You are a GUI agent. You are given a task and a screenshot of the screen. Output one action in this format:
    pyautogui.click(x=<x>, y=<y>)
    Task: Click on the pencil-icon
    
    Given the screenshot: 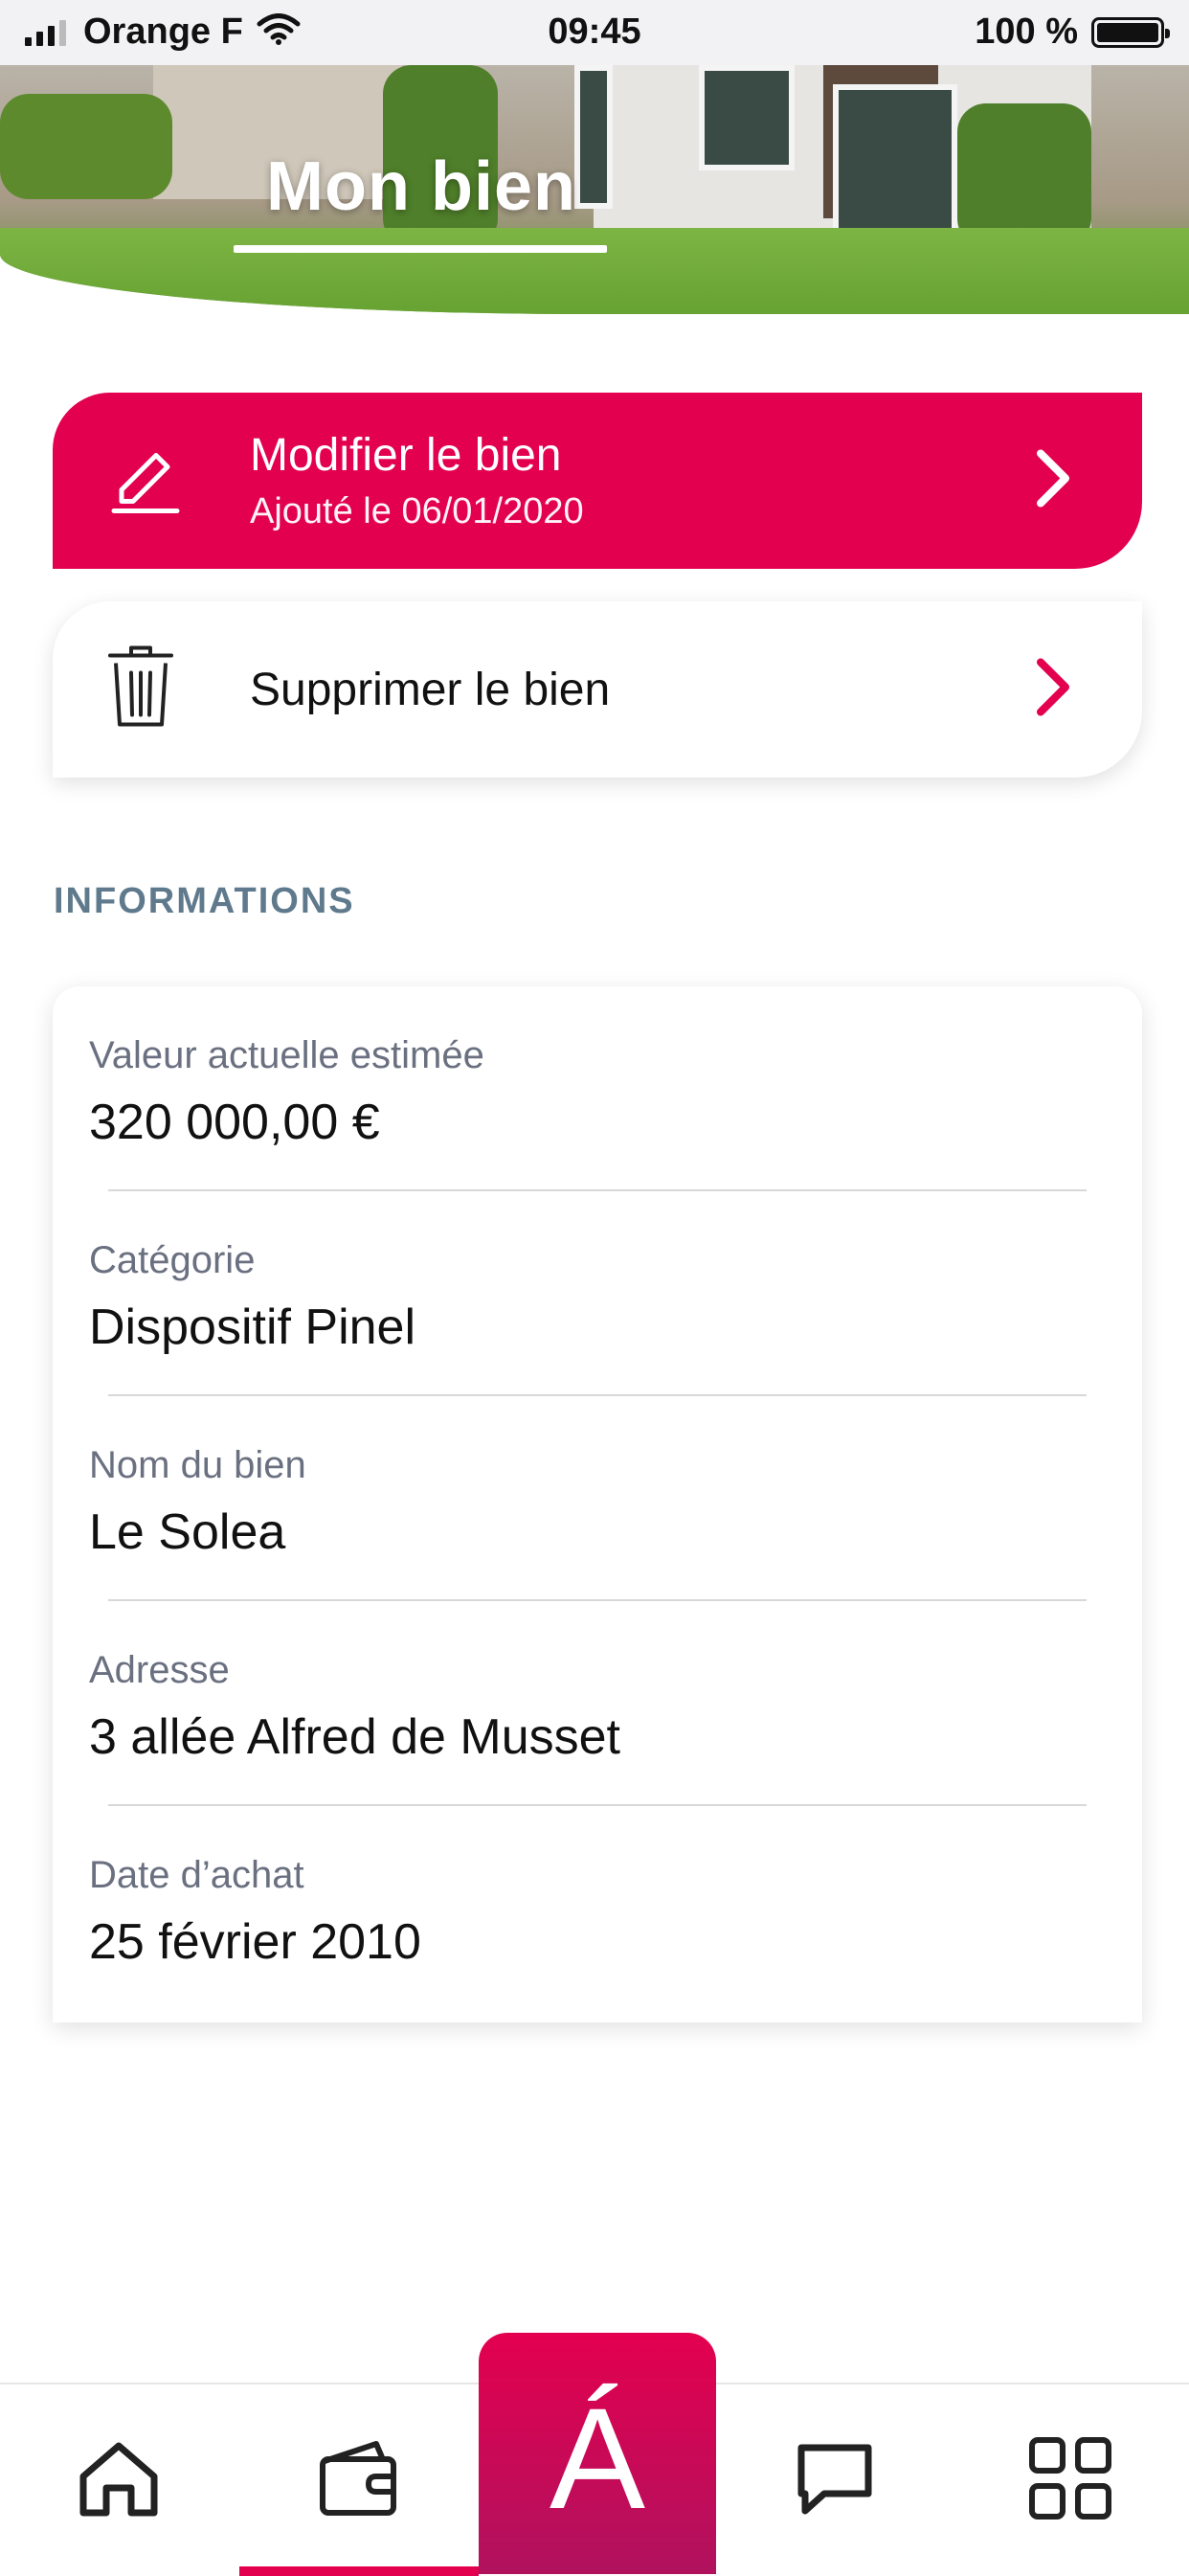 What is the action you would take?
    pyautogui.click(x=144, y=481)
    